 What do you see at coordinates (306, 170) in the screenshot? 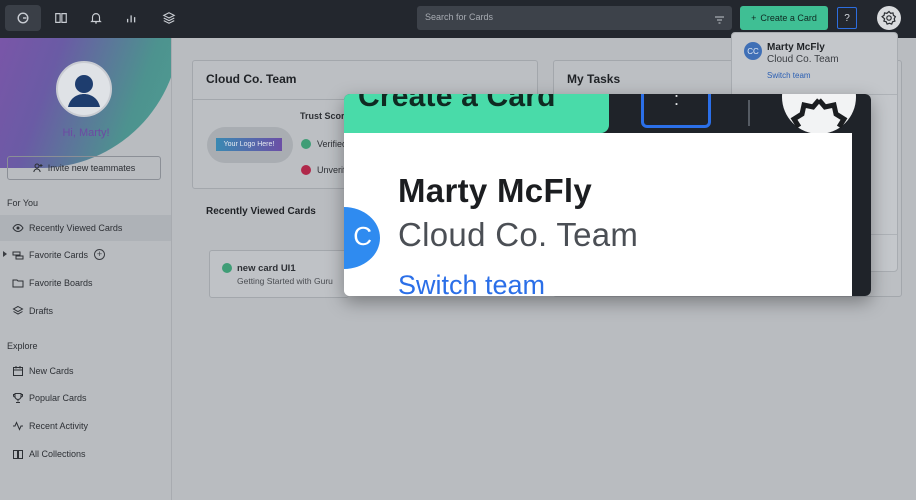
I see `unverified-alert-icon` at bounding box center [306, 170].